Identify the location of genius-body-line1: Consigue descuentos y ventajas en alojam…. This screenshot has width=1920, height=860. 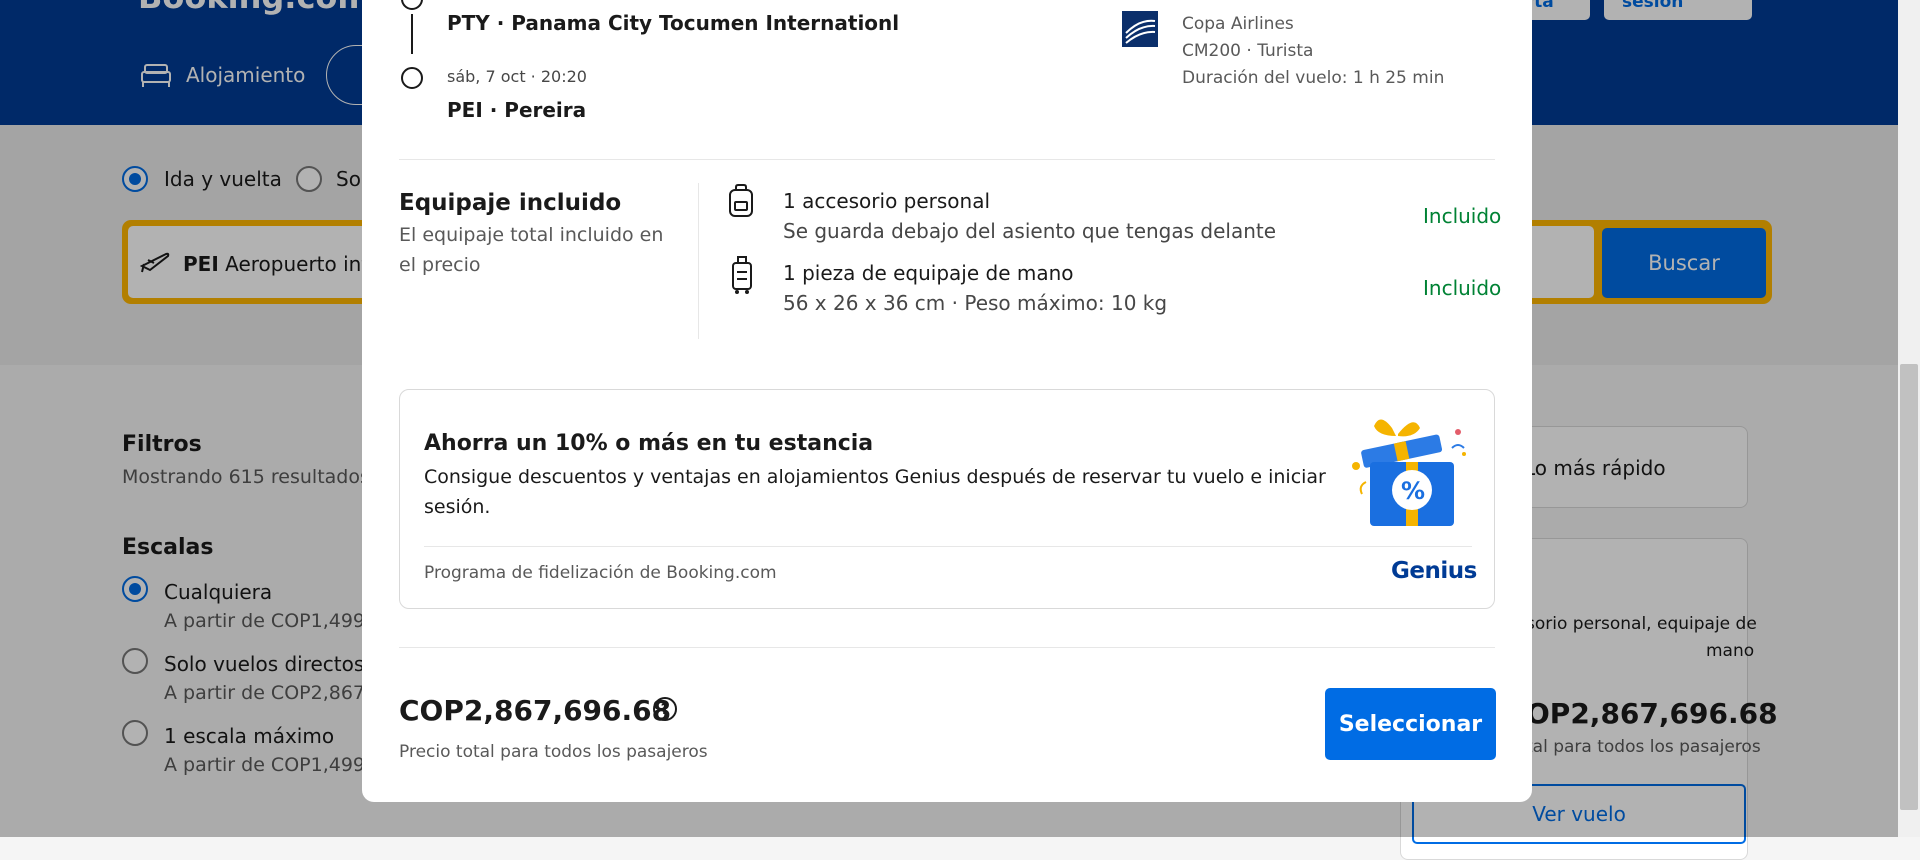
(875, 477).